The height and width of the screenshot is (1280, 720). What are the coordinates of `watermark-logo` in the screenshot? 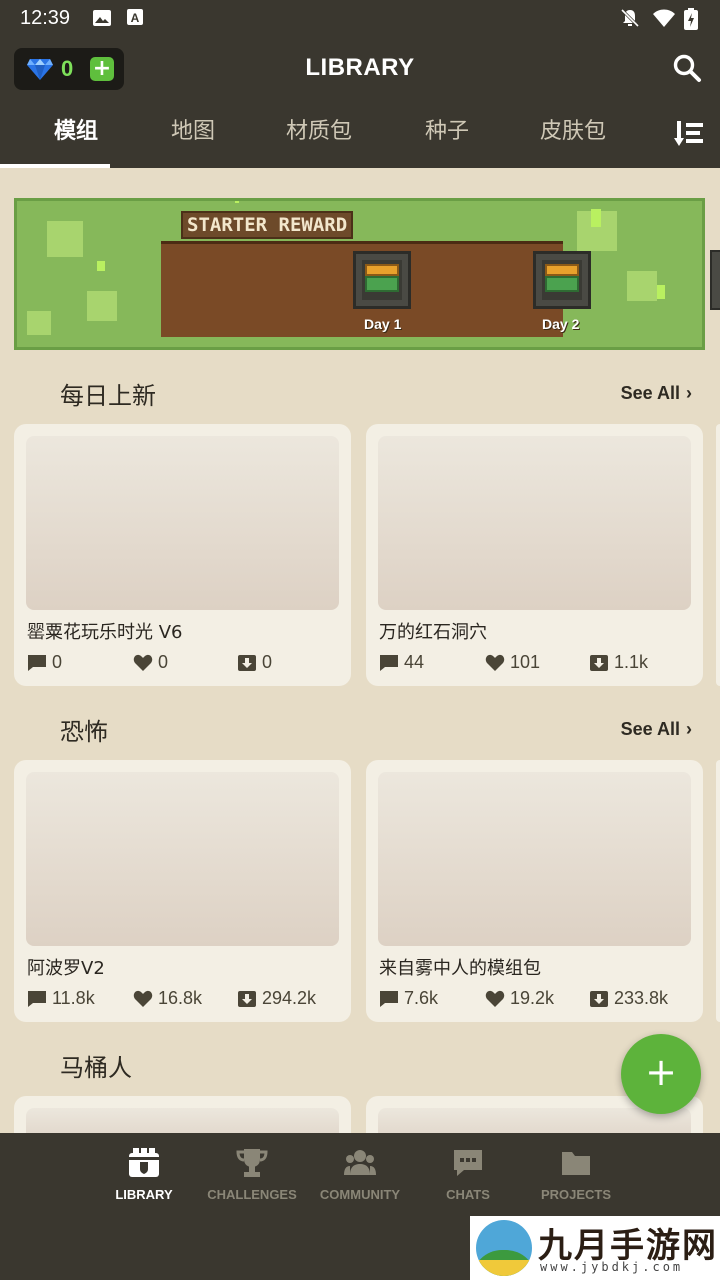 It's located at (504, 1248).